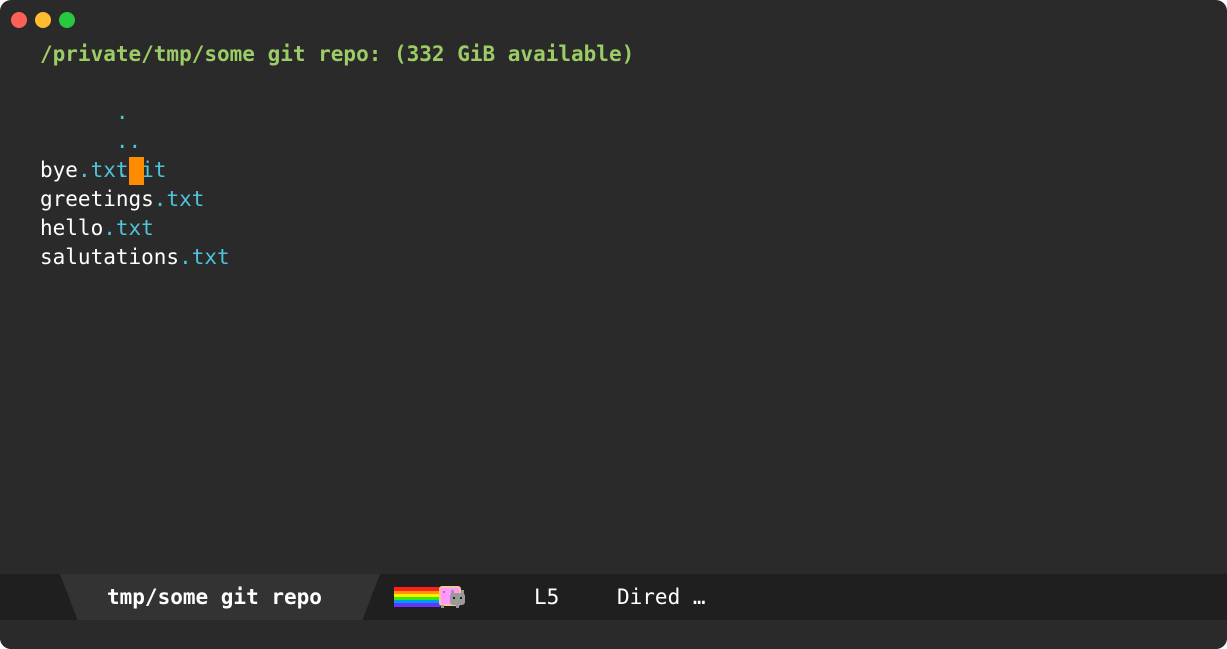  Describe the element at coordinates (19, 20) in the screenshot. I see `close-icon` at that location.